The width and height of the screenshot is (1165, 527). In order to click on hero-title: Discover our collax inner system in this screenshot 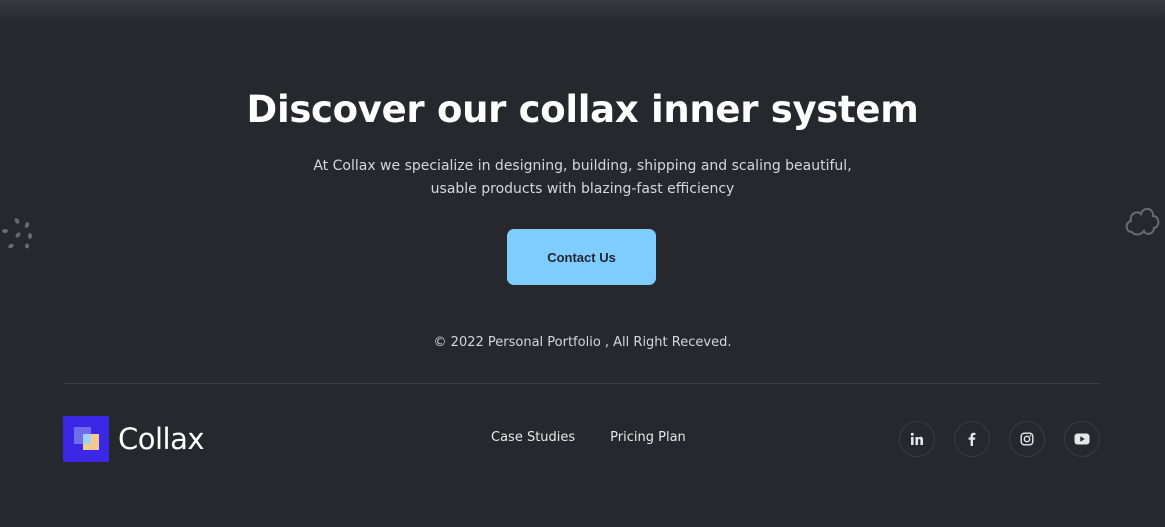, I will do `click(582, 109)`.